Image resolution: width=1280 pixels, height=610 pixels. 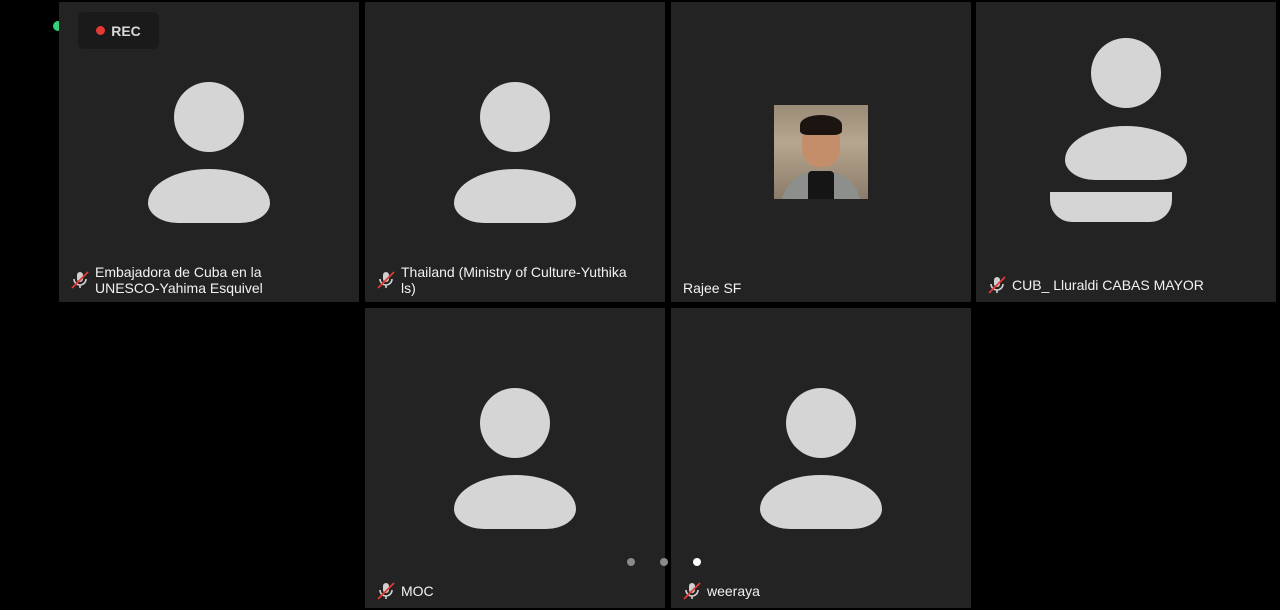 What do you see at coordinates (126, 30) in the screenshot?
I see `recording-label: REC` at bounding box center [126, 30].